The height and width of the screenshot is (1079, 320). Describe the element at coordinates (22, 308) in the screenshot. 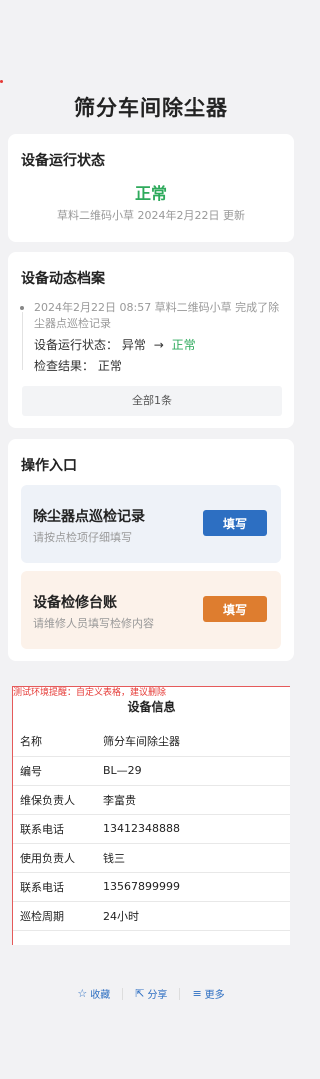

I see `timeline-dot` at that location.